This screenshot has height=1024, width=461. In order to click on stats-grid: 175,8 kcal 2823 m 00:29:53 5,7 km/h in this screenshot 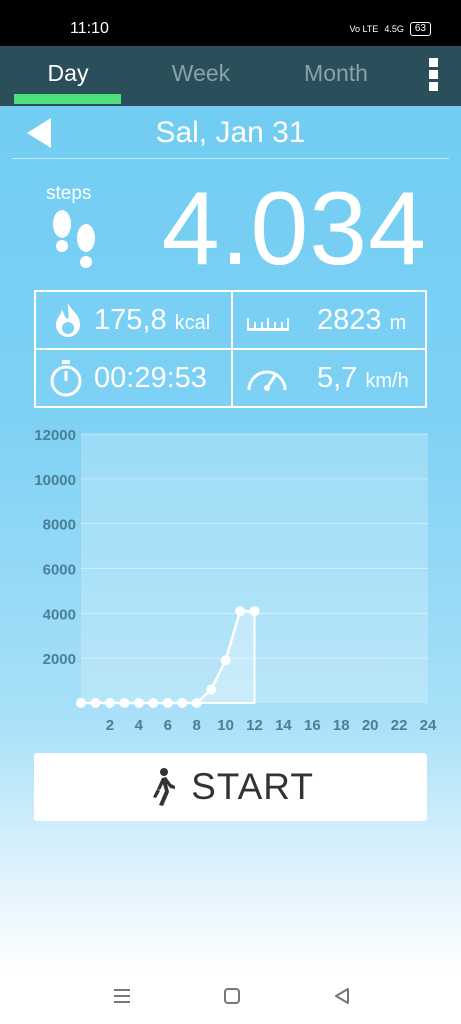, I will do `click(230, 349)`.